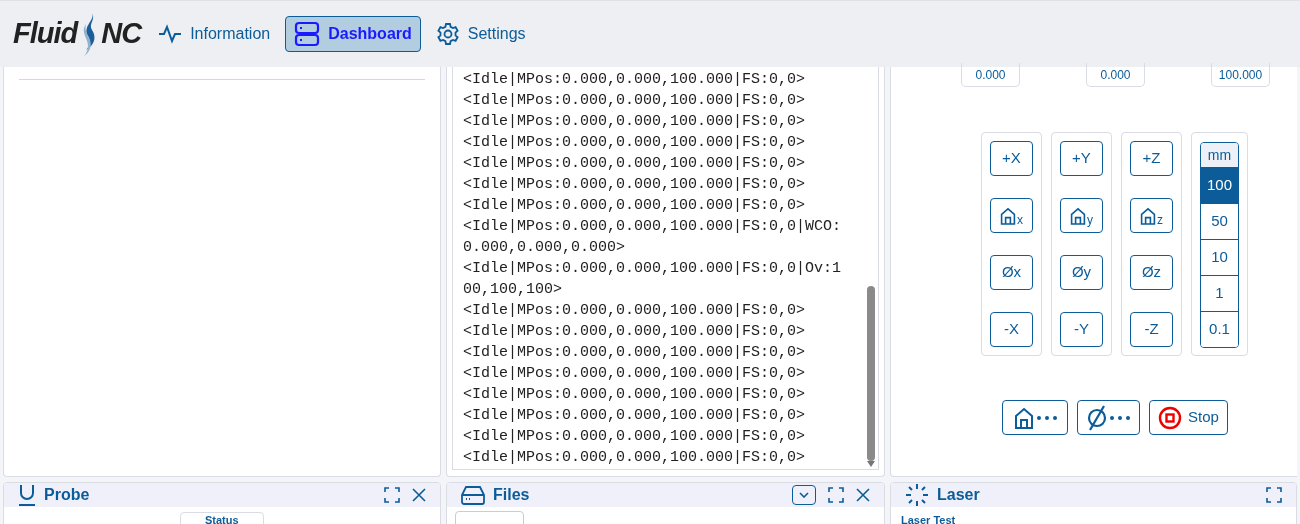 The height and width of the screenshot is (524, 1300). Describe the element at coordinates (307, 34) in the screenshot. I see `server-icon` at that location.